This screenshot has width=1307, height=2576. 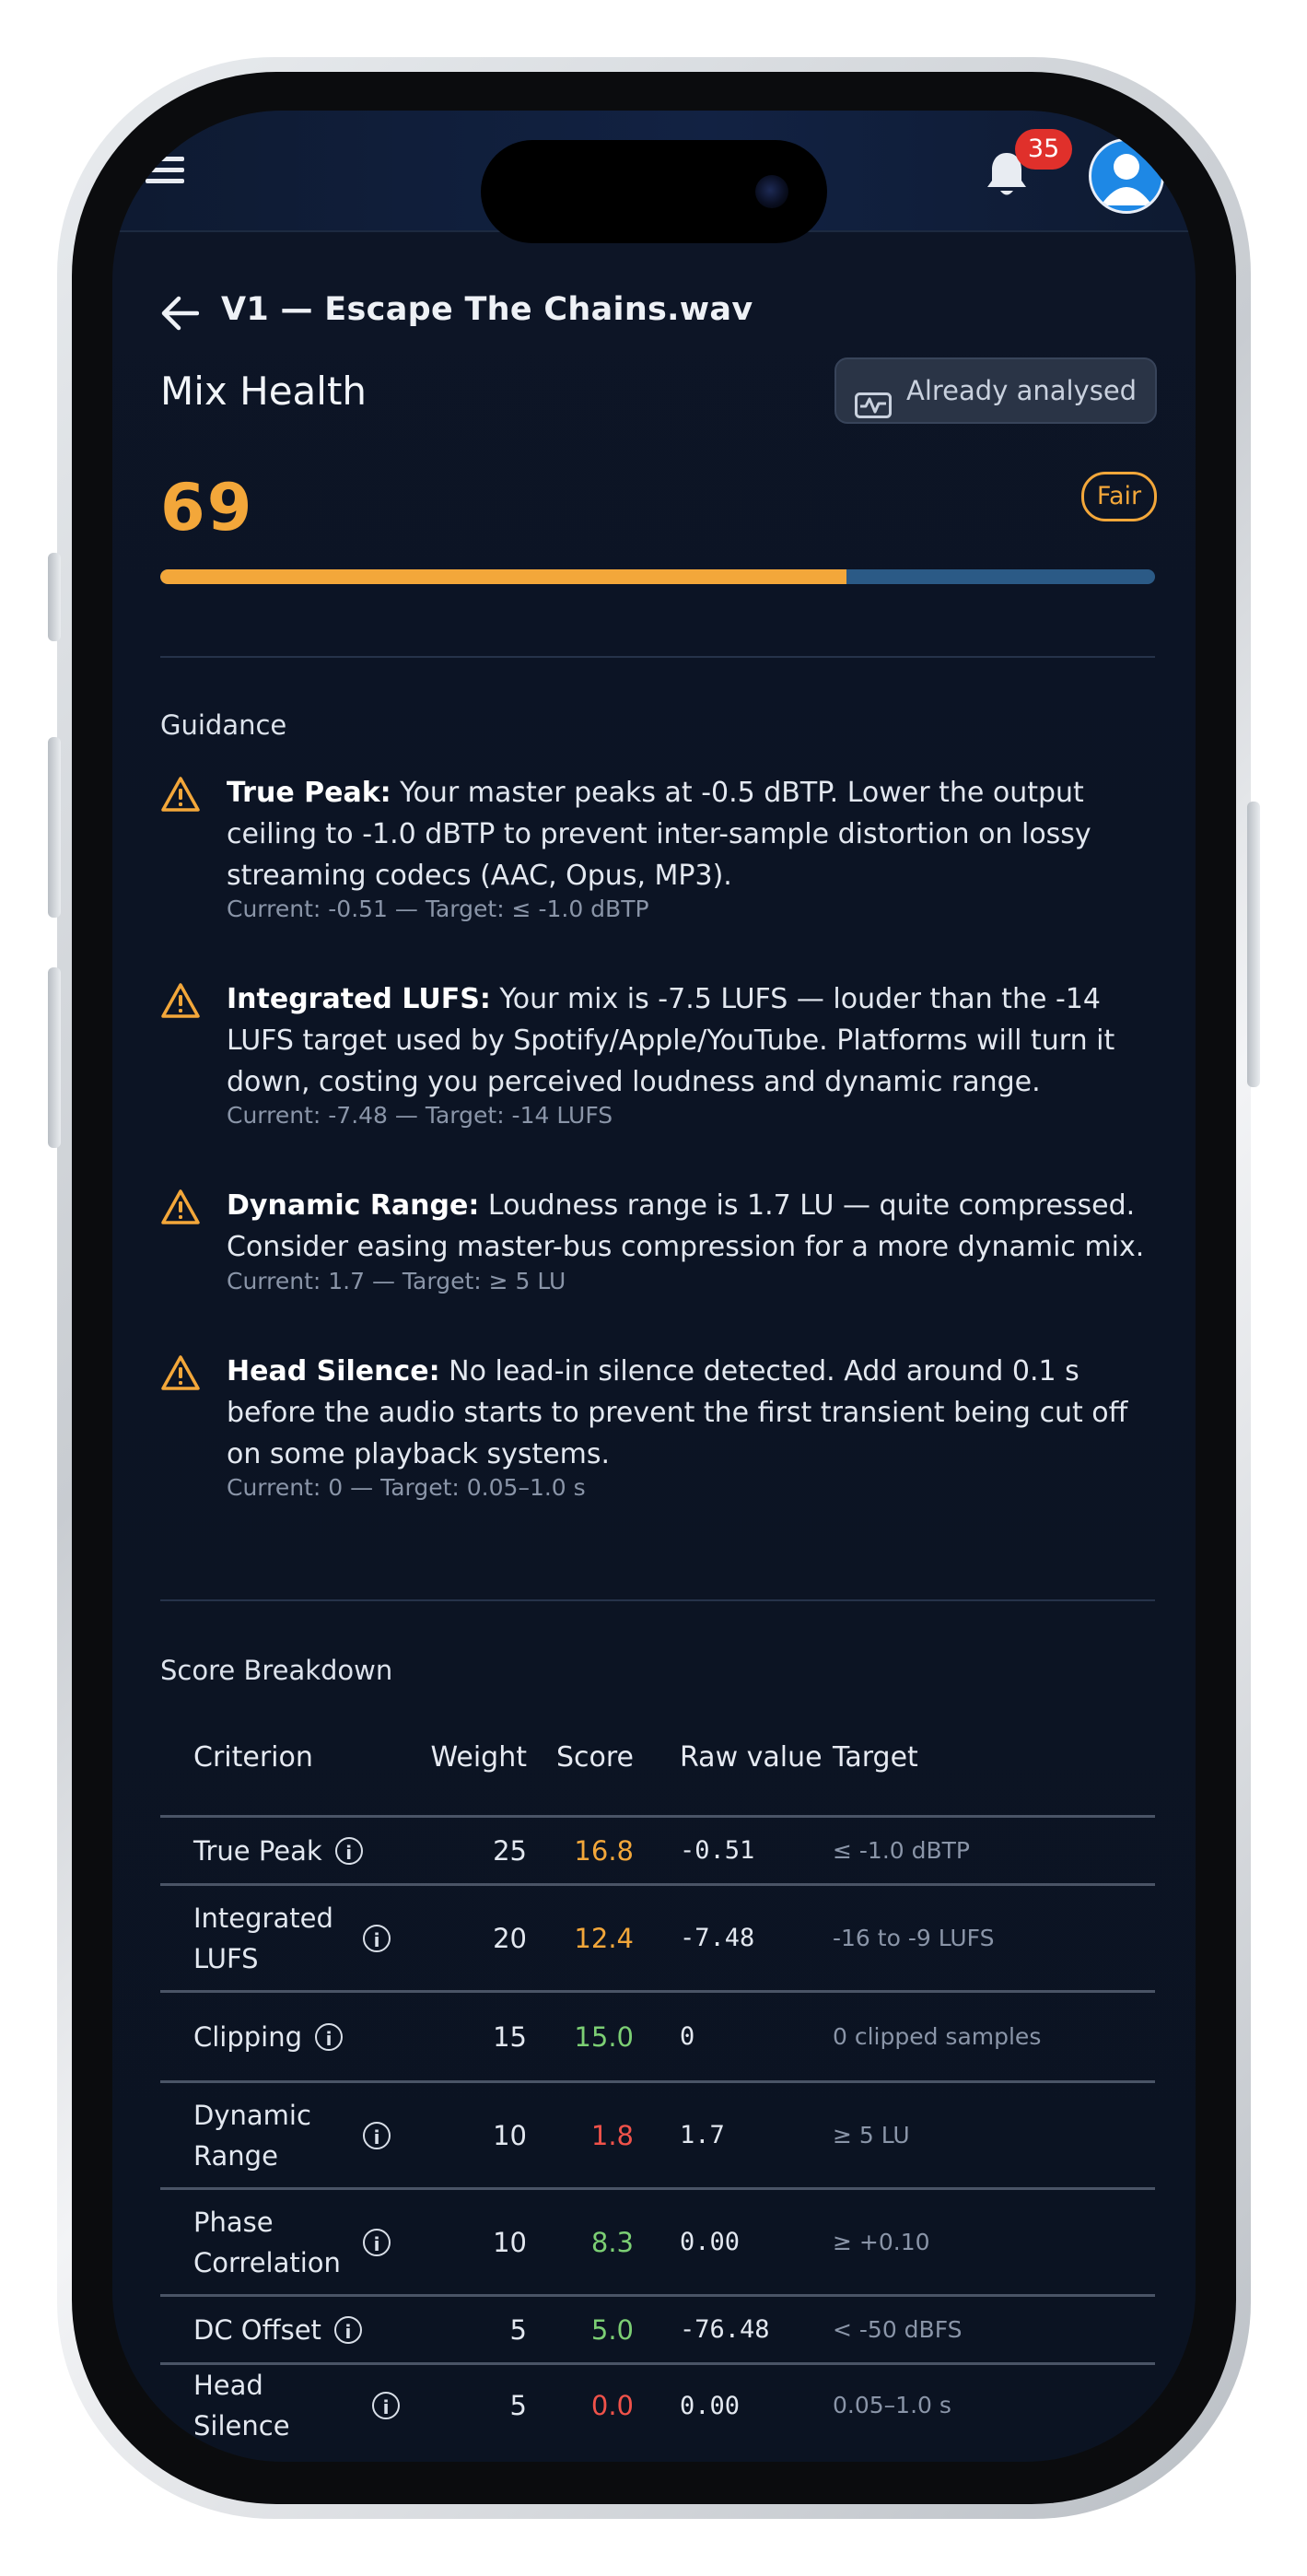 What do you see at coordinates (989, 2329) in the screenshot?
I see `cell-target: < -50 dBFS` at bounding box center [989, 2329].